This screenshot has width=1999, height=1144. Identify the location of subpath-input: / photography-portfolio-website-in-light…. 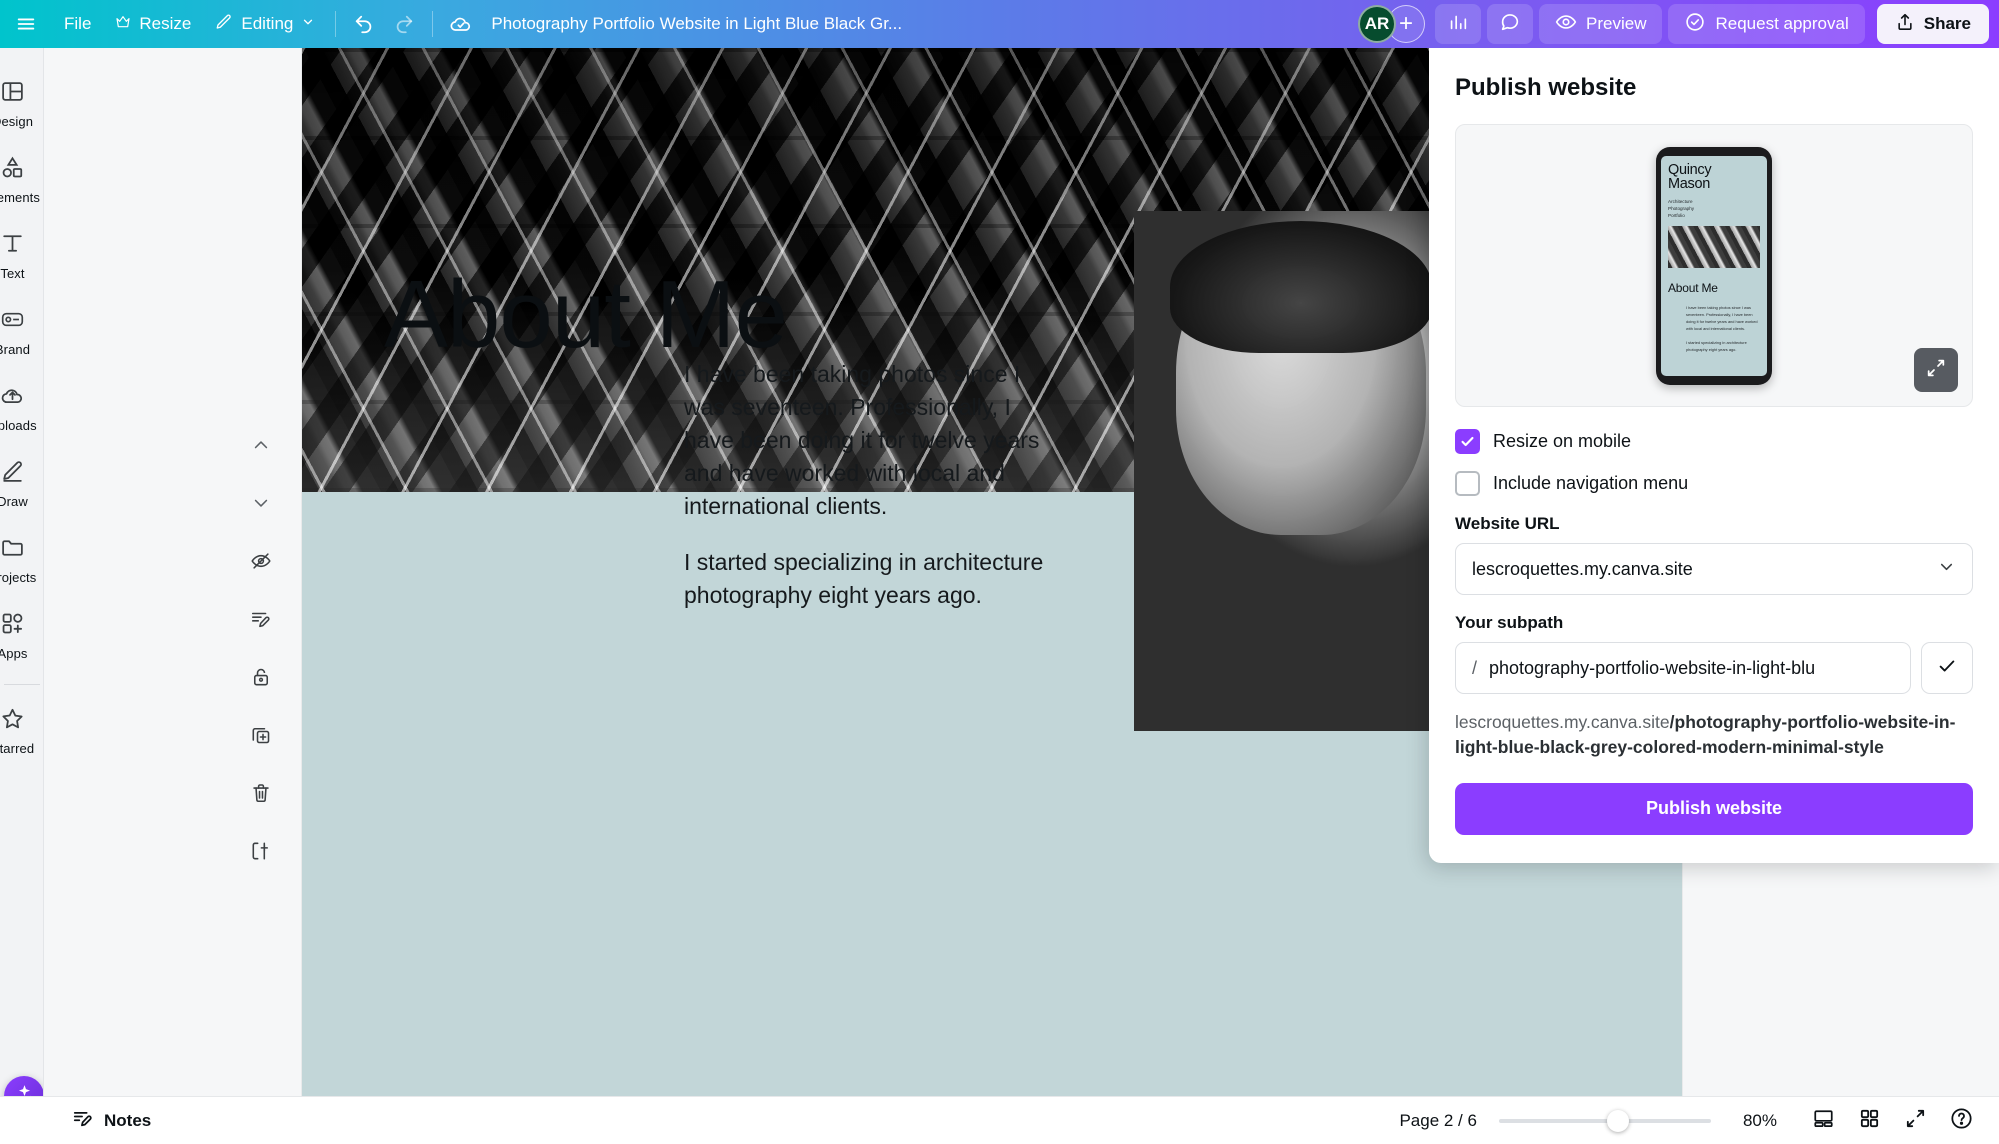
(1683, 668).